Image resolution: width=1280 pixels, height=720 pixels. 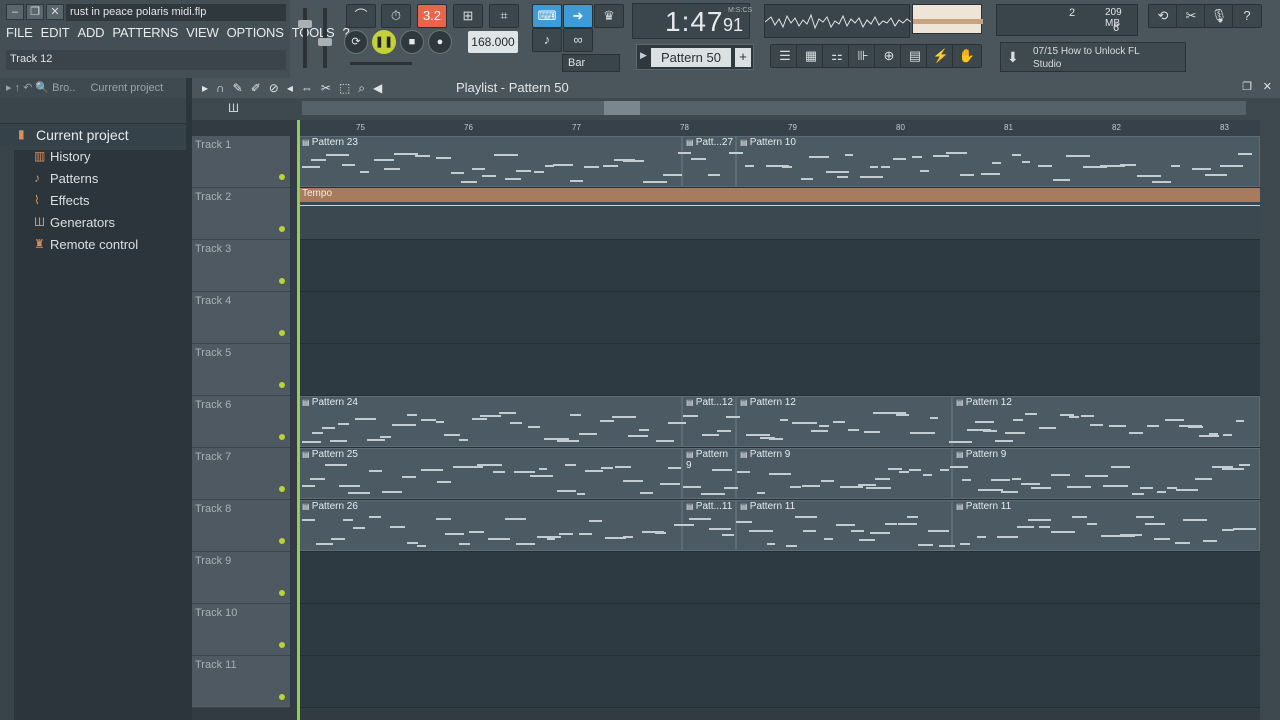 I want to click on tempo-display: 168.000, so click(x=493, y=42).